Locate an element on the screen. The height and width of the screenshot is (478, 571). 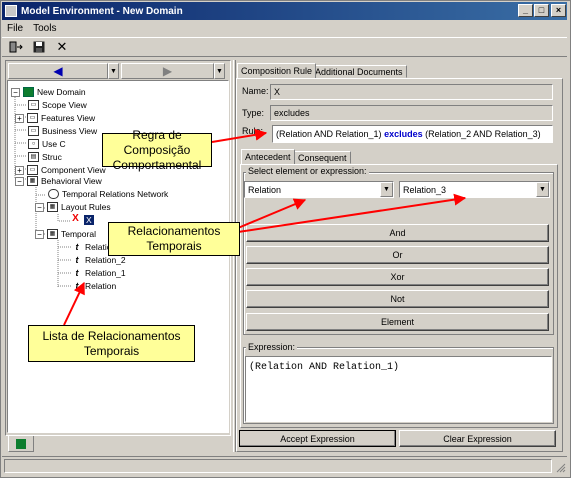
tree-node-layout-rules: − ▦ Layout Rules is located at coordinates (73, 207).